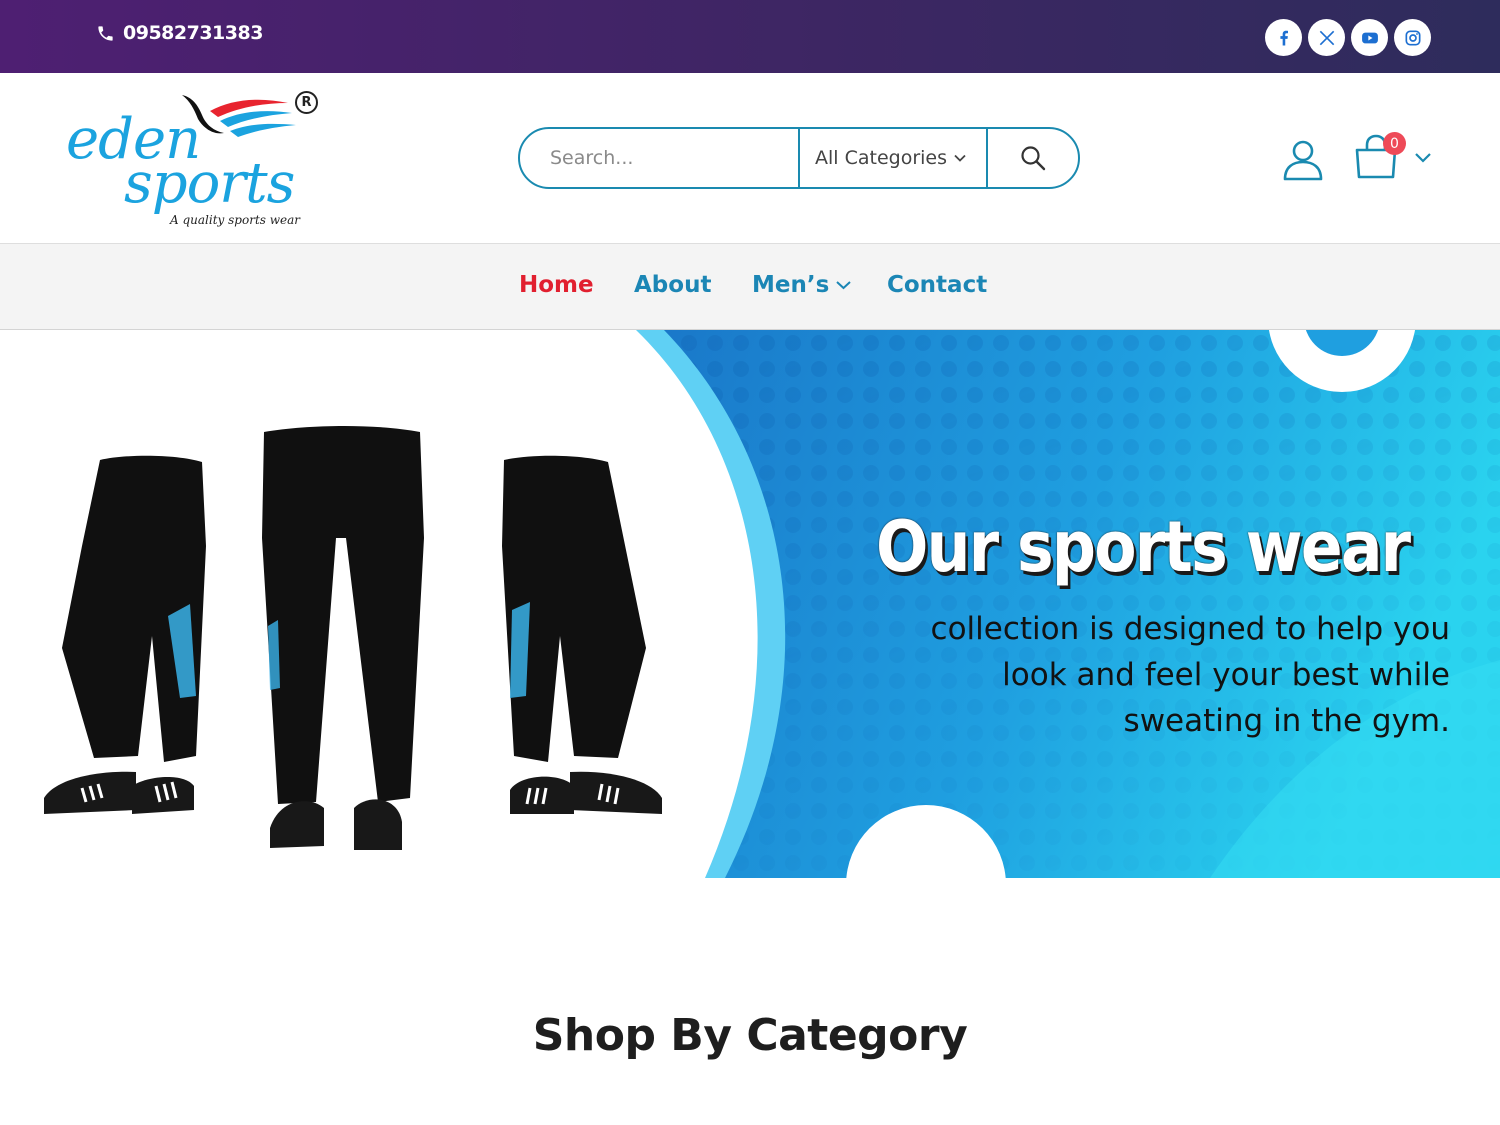 The width and height of the screenshot is (1500, 1125). I want to click on social-links, so click(1348, 37).